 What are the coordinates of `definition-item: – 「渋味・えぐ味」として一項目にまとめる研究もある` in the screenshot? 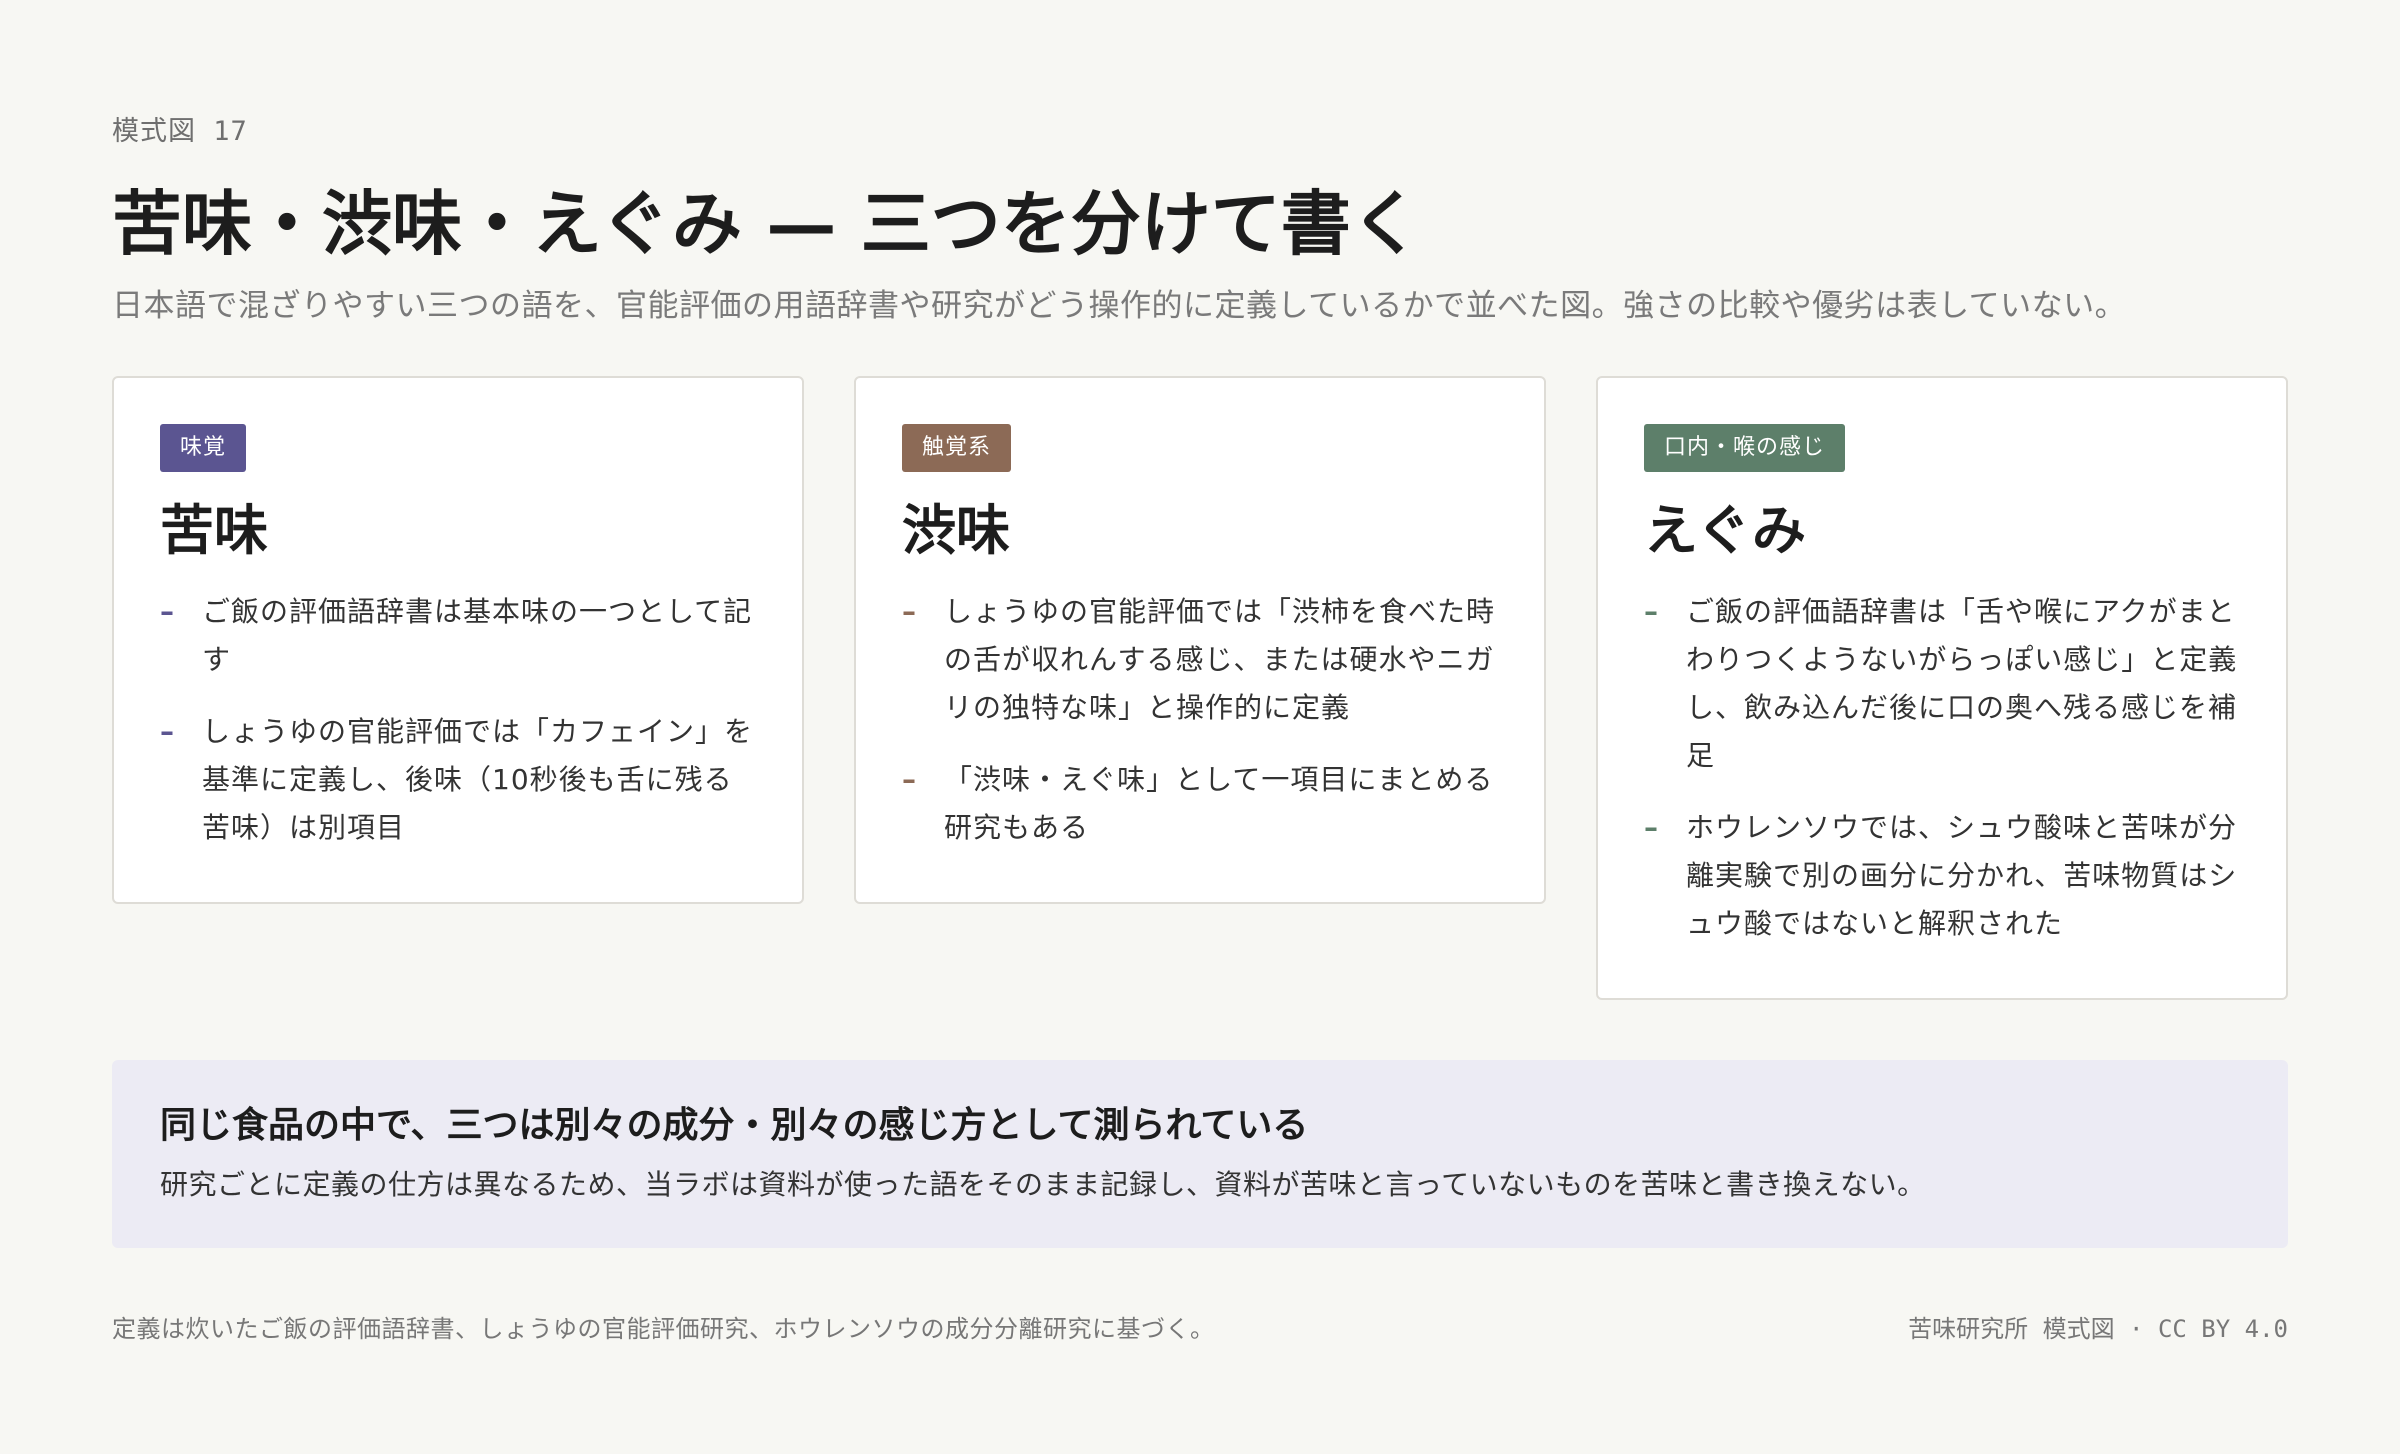 It's located at (1200, 804).